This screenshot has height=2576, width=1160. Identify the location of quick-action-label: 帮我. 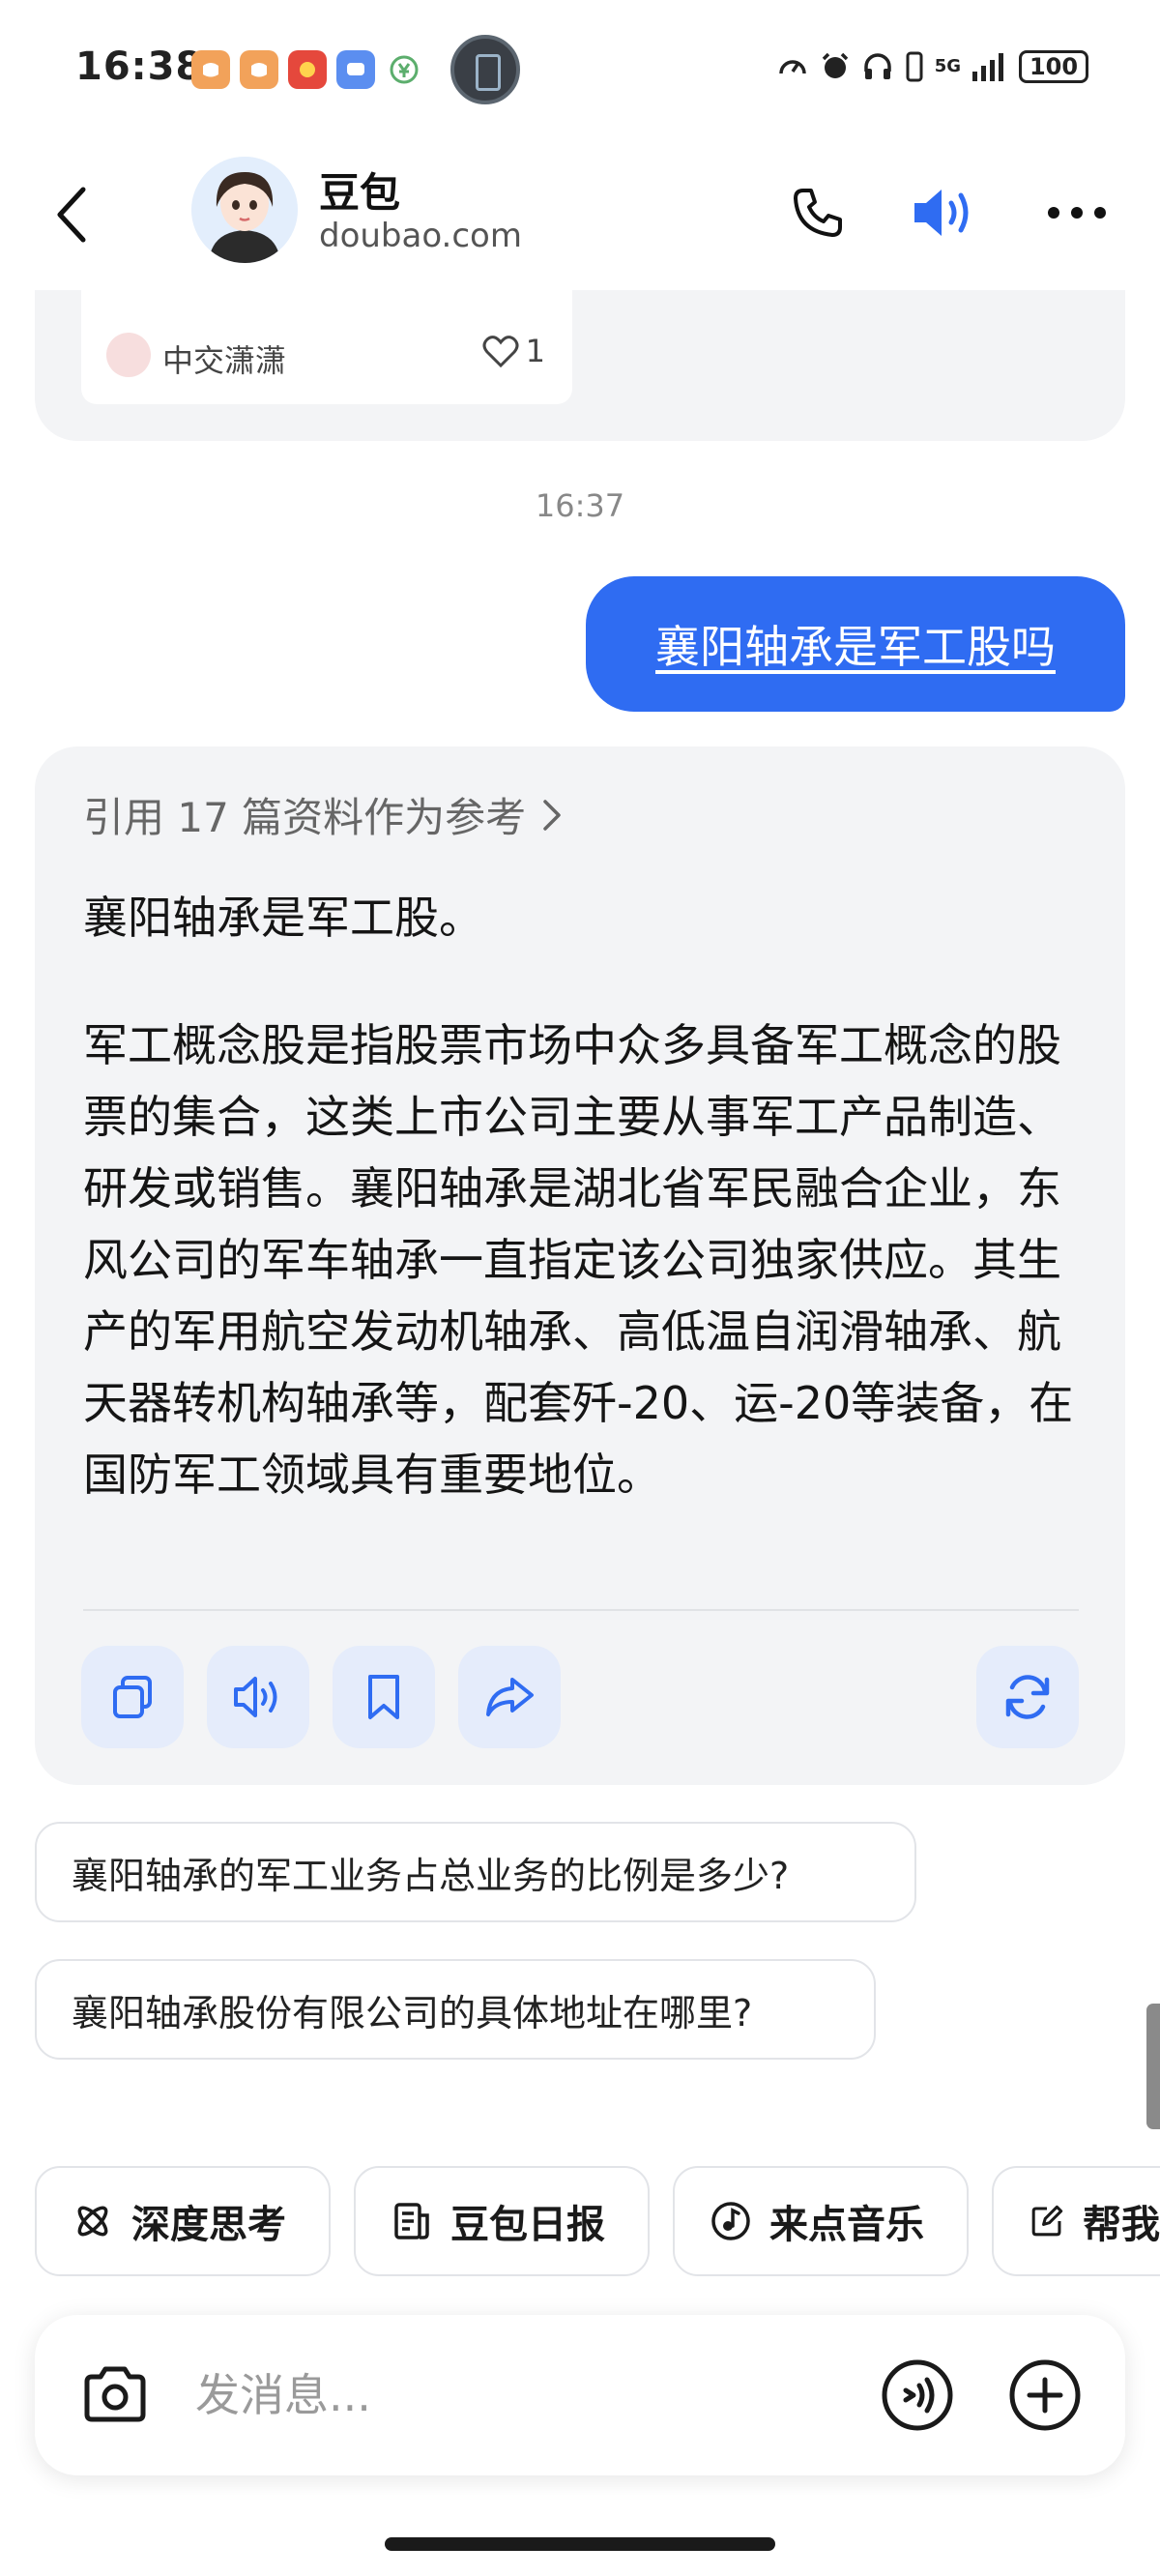
(1121, 2225).